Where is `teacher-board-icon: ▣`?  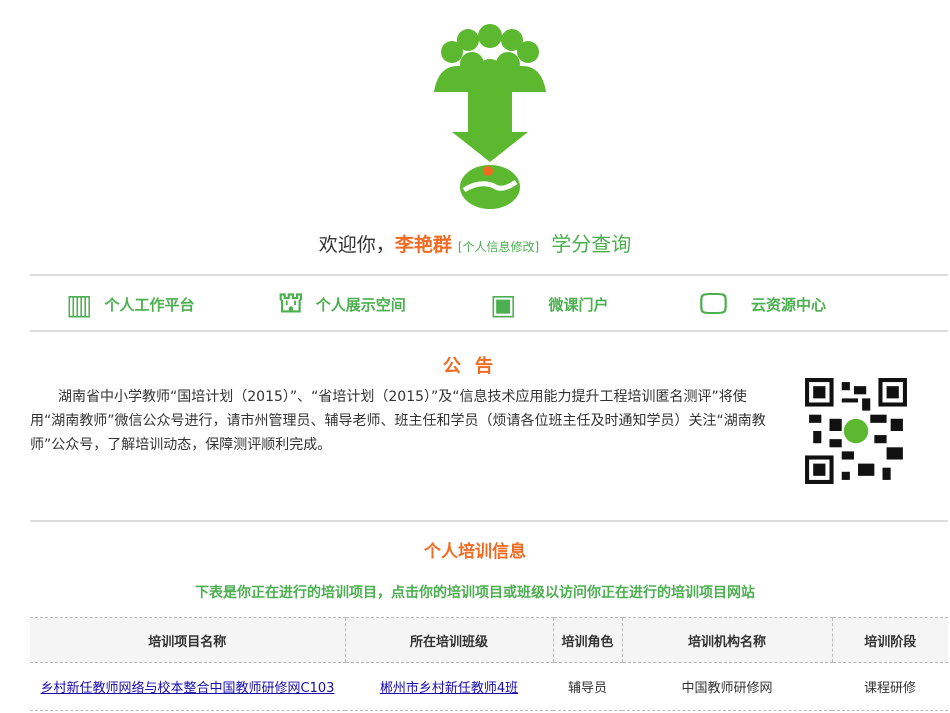 teacher-board-icon: ▣ is located at coordinates (503, 304).